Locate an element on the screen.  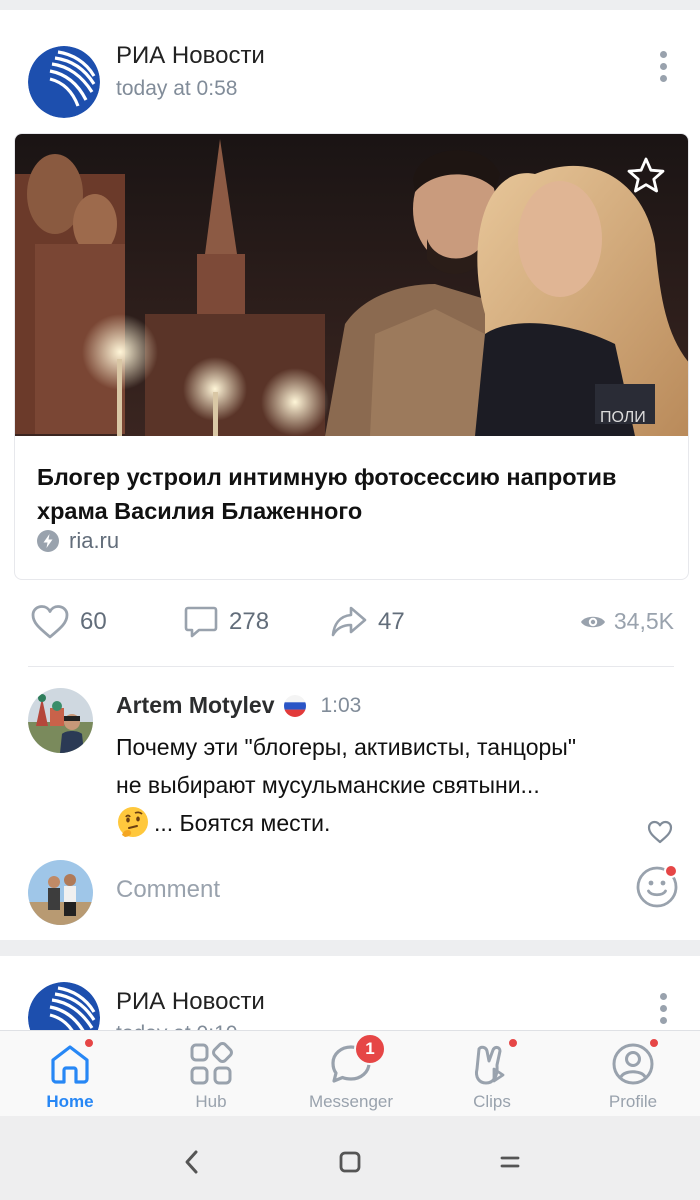
comment-input-field: Comment is located at coordinates (168, 890).